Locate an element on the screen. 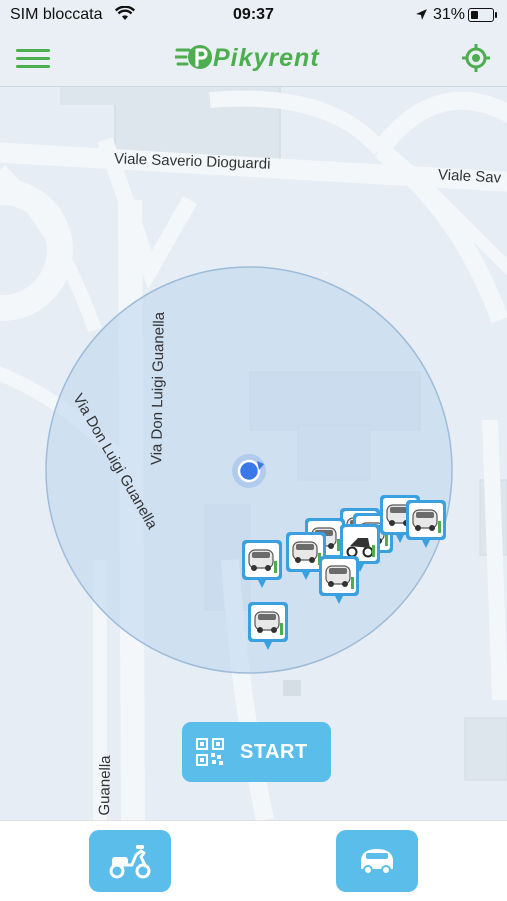 This screenshot has width=507, height=901. locate-me-icon is located at coordinates (476, 58).